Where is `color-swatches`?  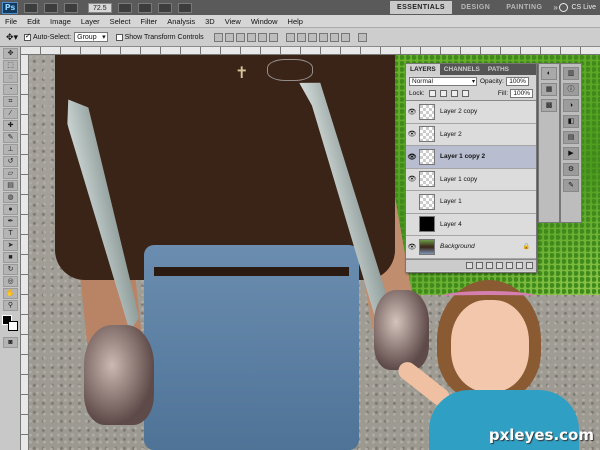 color-swatches is located at coordinates (10, 324).